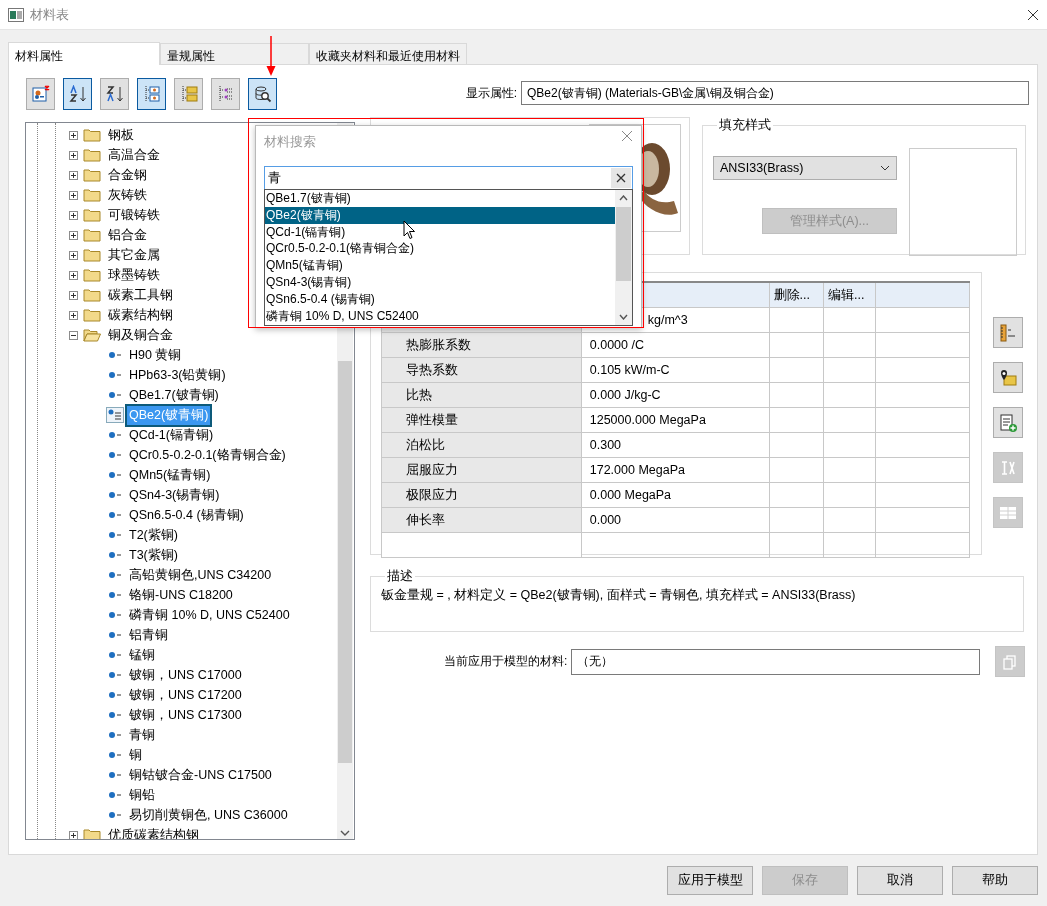 The image size is (1047, 906). I want to click on property-name: 热膨胀系数, so click(438, 344).